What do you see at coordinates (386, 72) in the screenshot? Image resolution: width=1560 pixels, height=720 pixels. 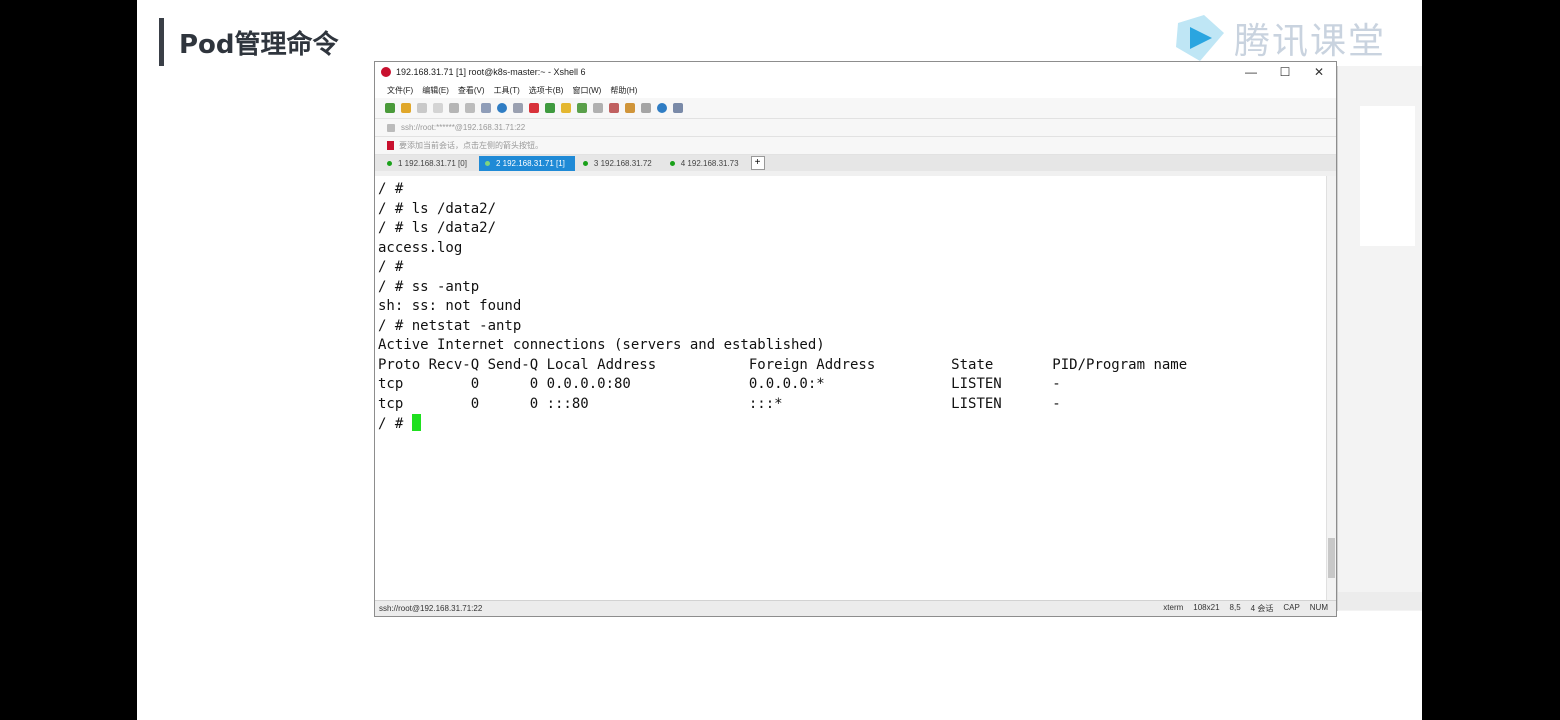 I see `xshell-app-icon` at bounding box center [386, 72].